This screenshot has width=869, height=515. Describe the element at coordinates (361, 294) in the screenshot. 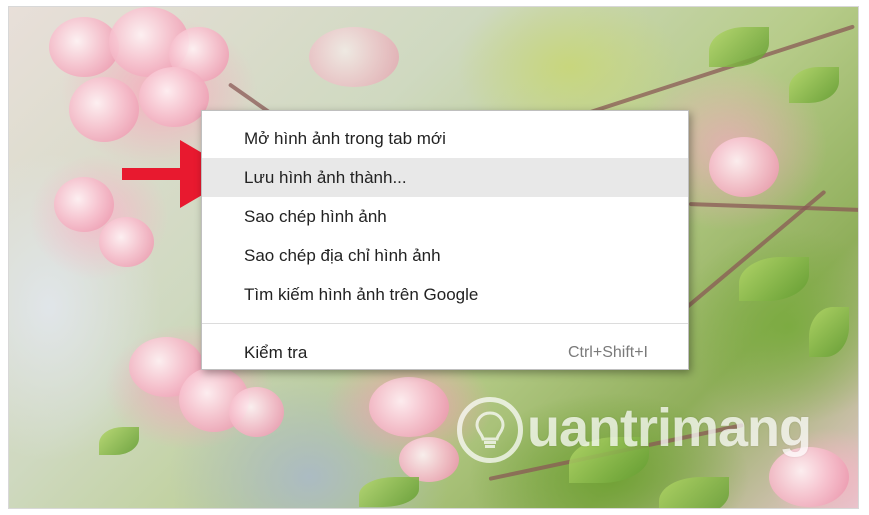

I see `menu-item-label: Tìm kiếm hình ảnh trên Google` at that location.